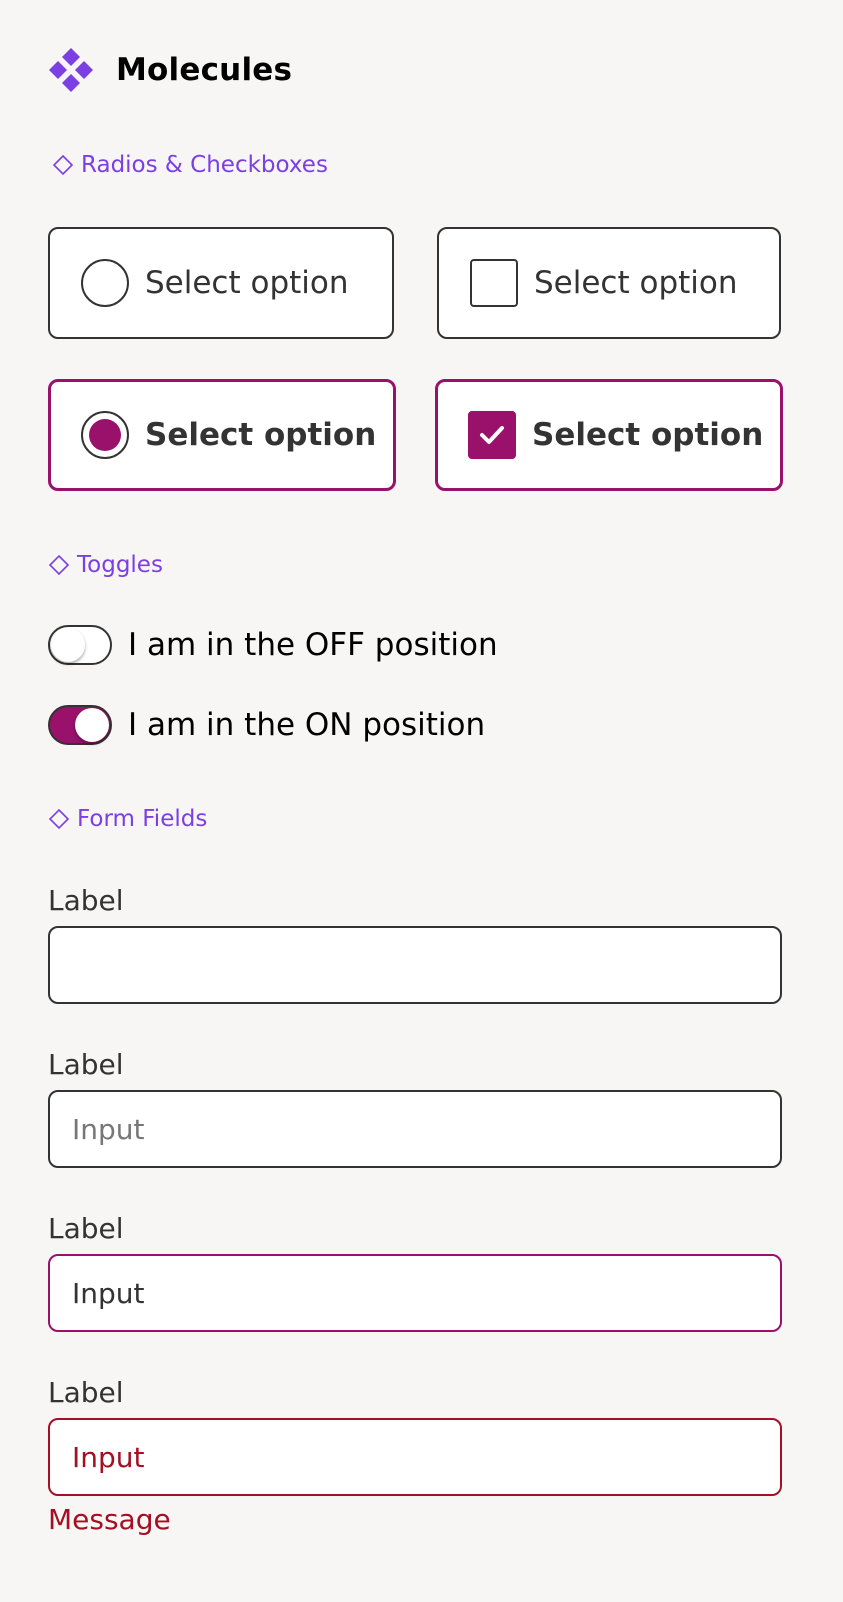 This screenshot has width=843, height=1602. I want to click on toggle-label: I am in the ON position, so click(307, 725).